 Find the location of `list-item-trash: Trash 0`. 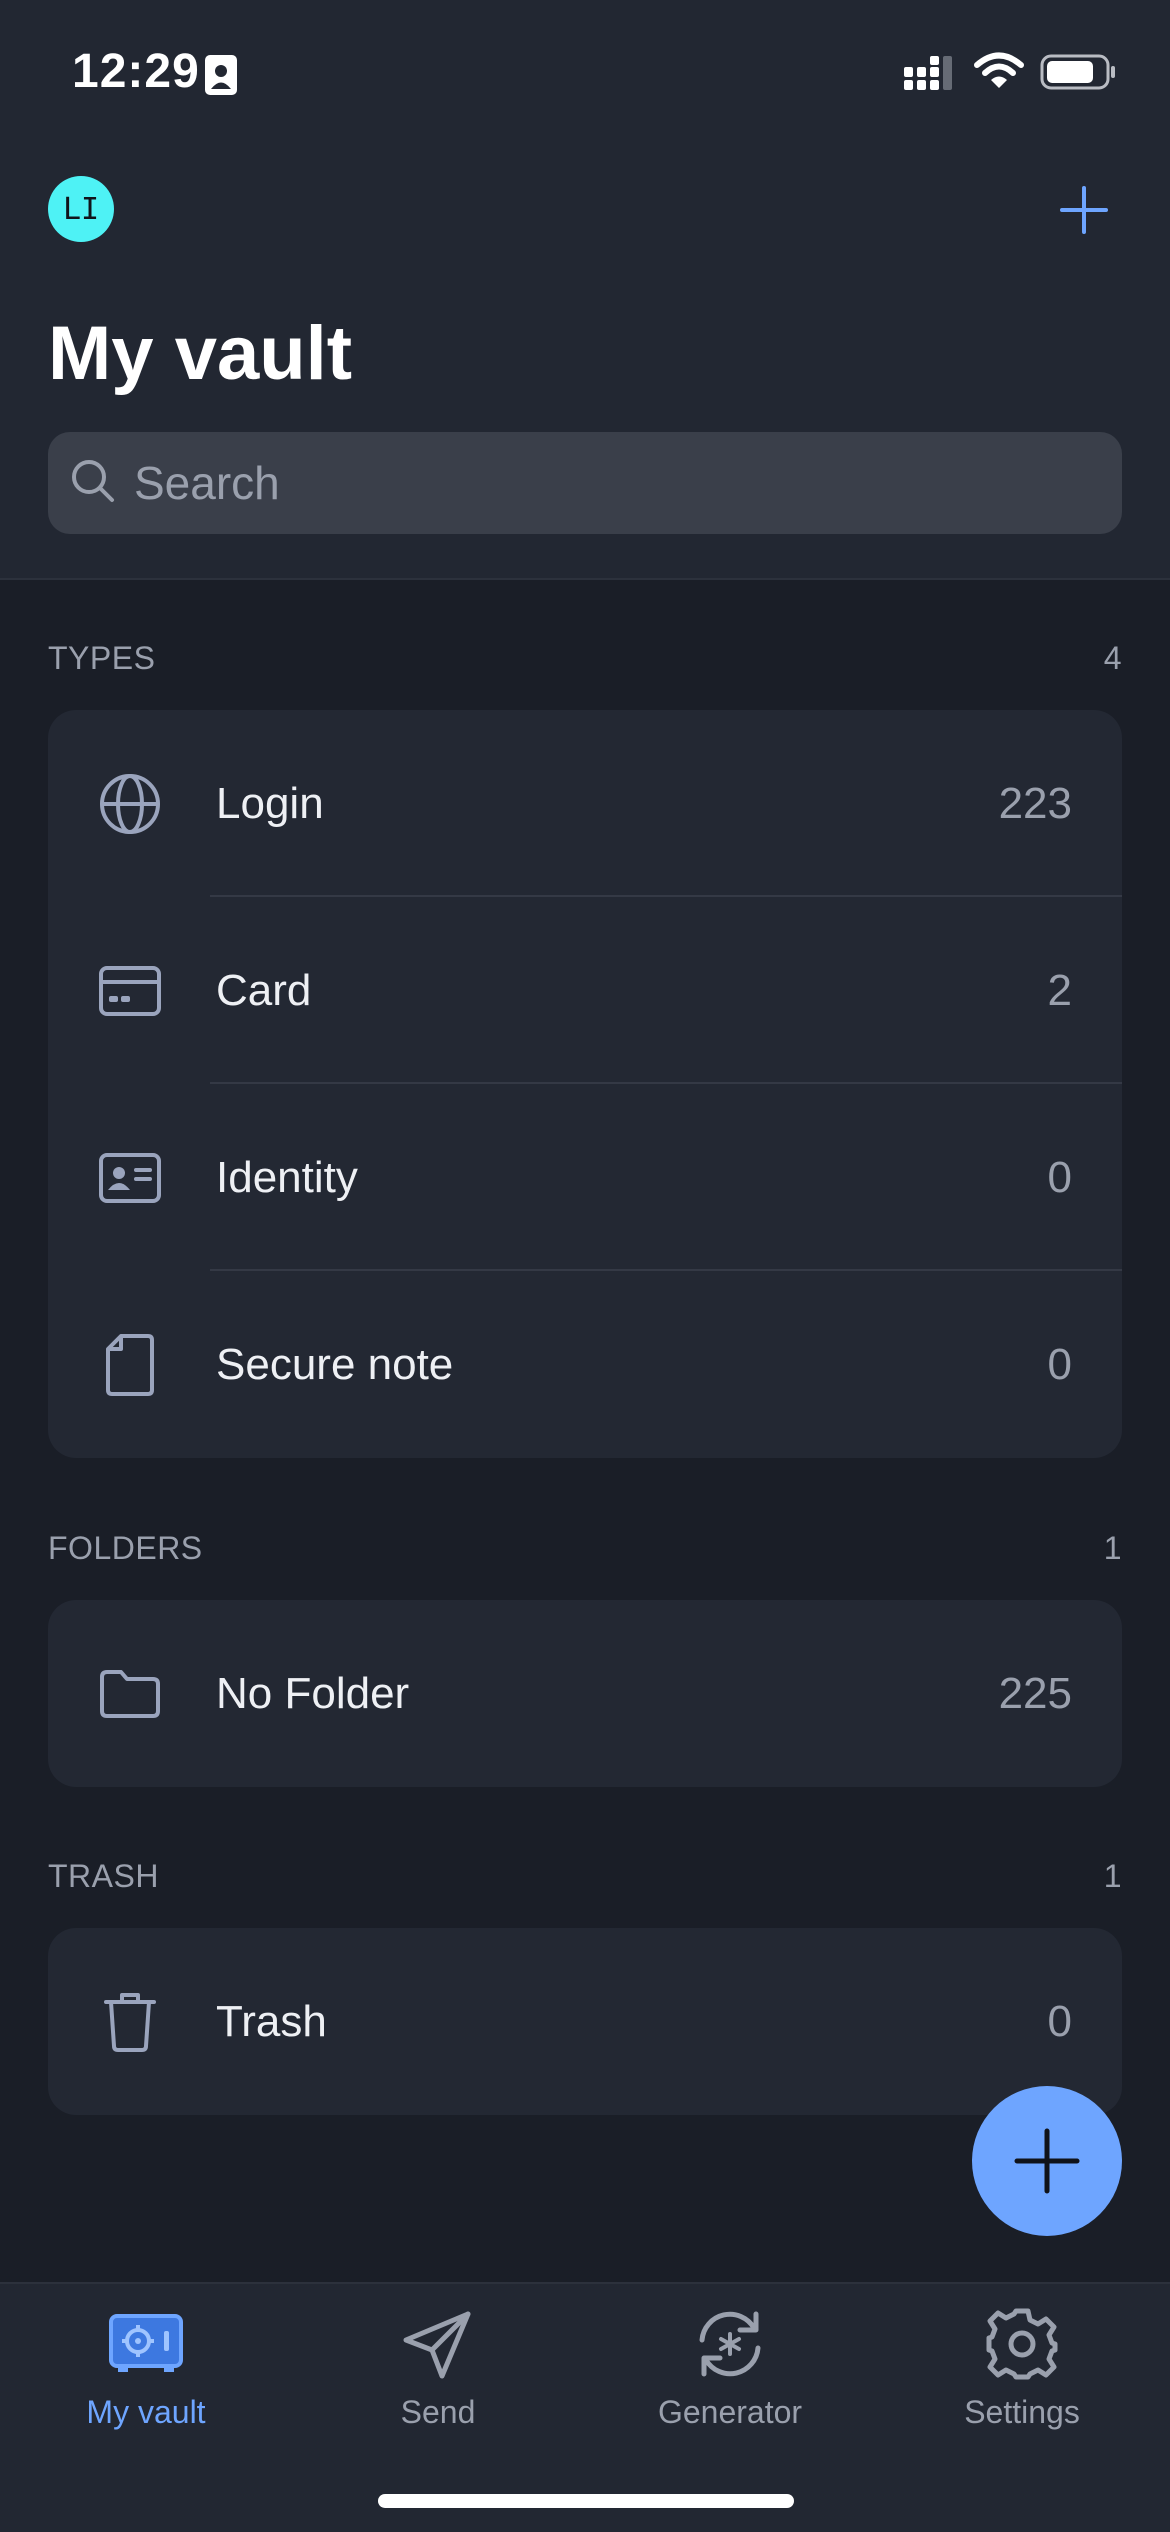

list-item-trash: Trash 0 is located at coordinates (585, 2021).